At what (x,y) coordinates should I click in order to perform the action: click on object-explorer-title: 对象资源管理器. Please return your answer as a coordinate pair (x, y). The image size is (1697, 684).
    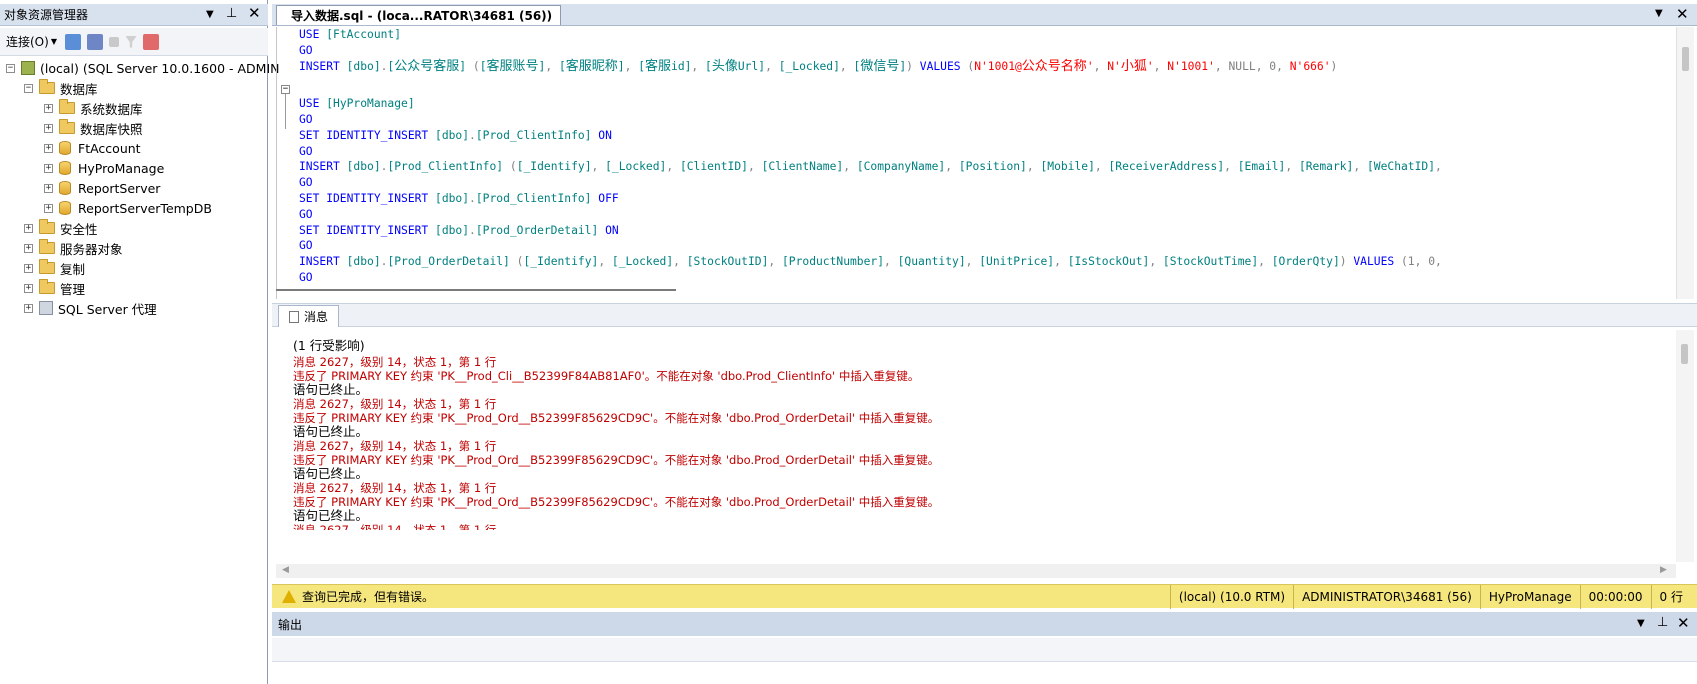
    Looking at the image, I should click on (46, 15).